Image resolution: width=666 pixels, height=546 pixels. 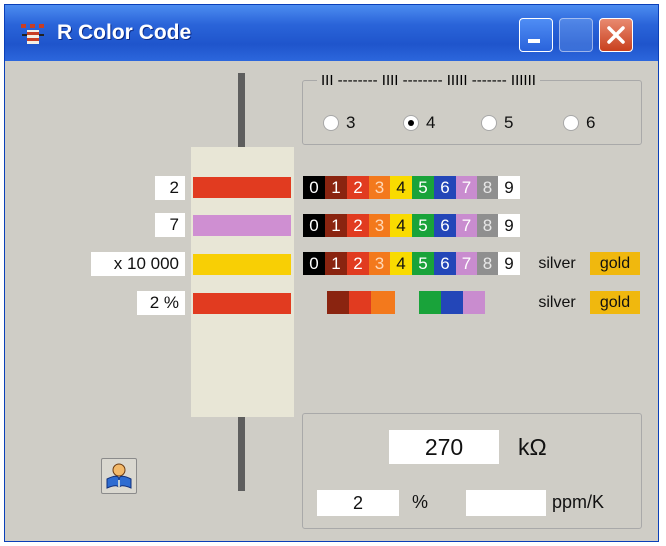 I want to click on band-tolerance, so click(x=242, y=303).